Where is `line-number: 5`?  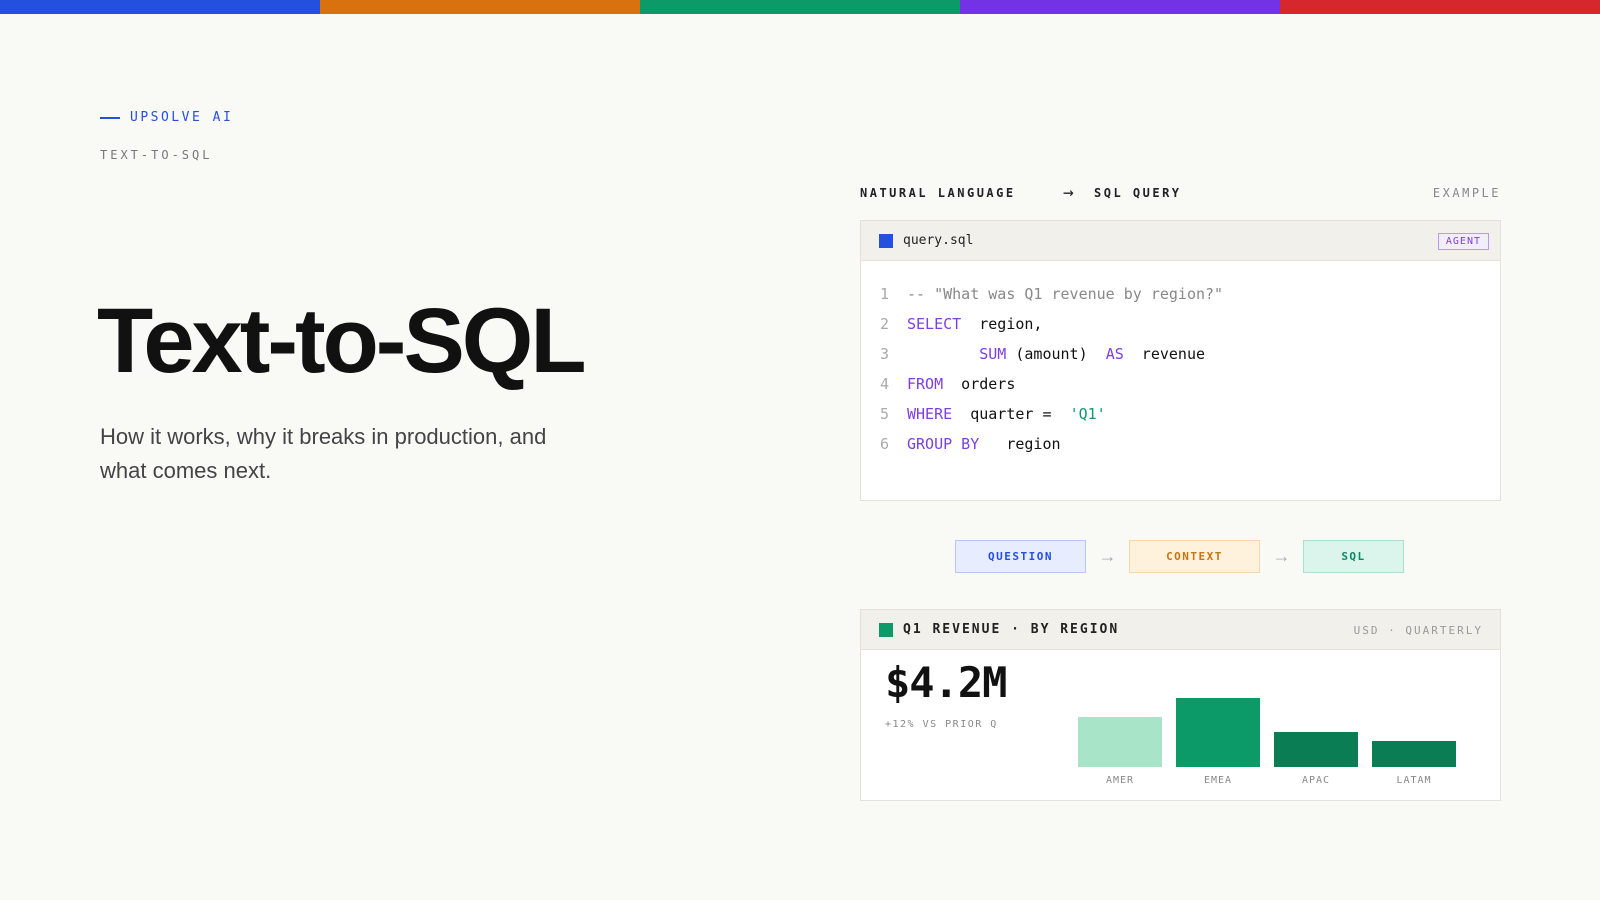 line-number: 5 is located at coordinates (884, 414).